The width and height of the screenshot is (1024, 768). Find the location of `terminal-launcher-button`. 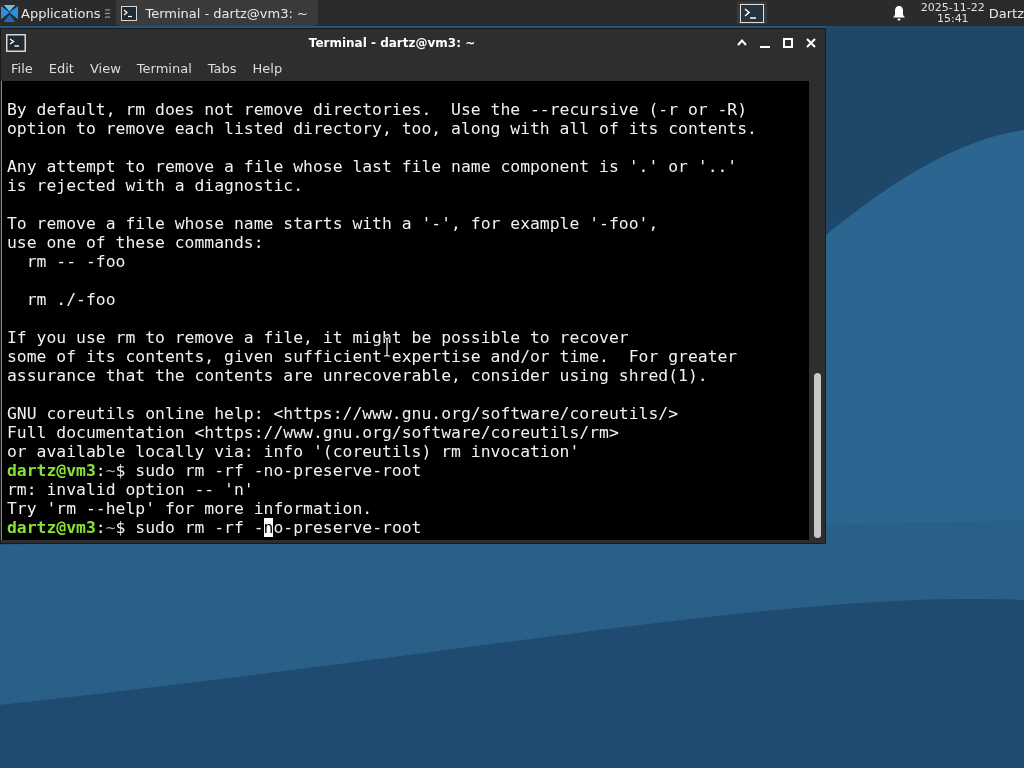

terminal-launcher-button is located at coordinates (751, 13).